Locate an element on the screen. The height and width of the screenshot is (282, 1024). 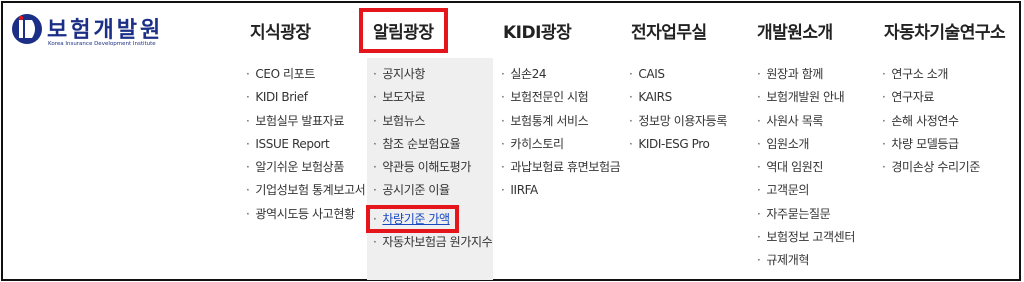
submenu-item: · 알기쉬운 보험상품 is located at coordinates (305, 169).